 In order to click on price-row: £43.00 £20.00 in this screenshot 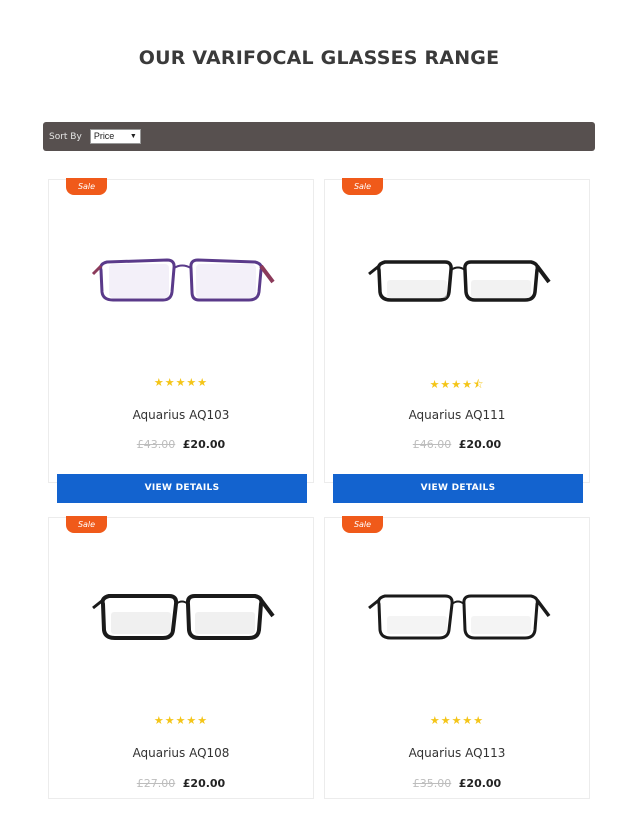, I will do `click(181, 444)`.